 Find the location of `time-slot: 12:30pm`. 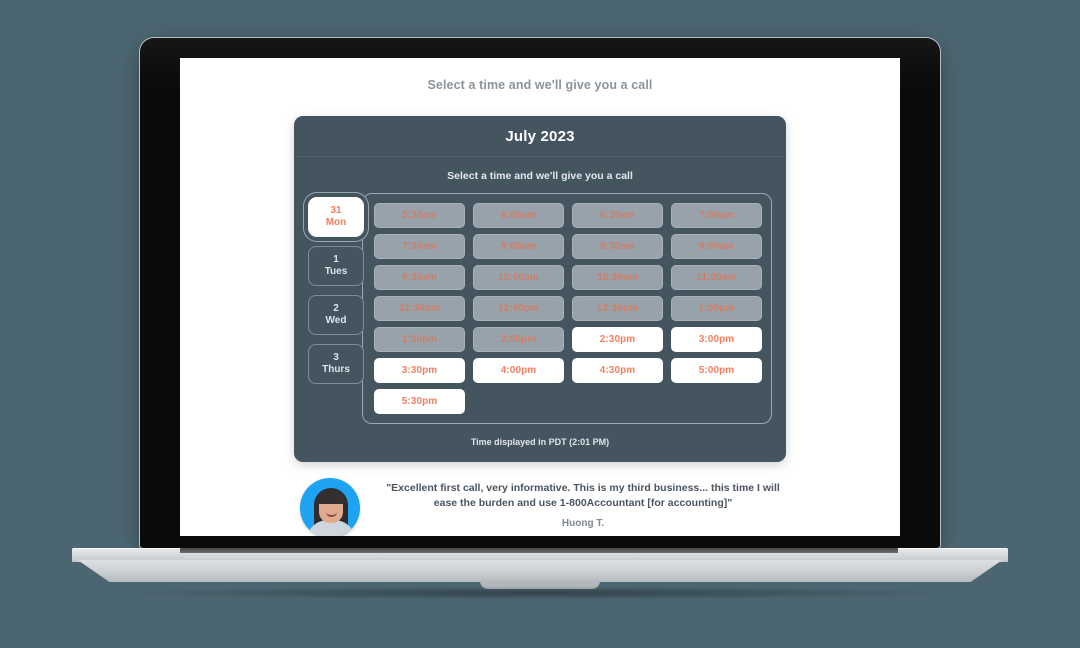

time-slot: 12:30pm is located at coordinates (617, 308).